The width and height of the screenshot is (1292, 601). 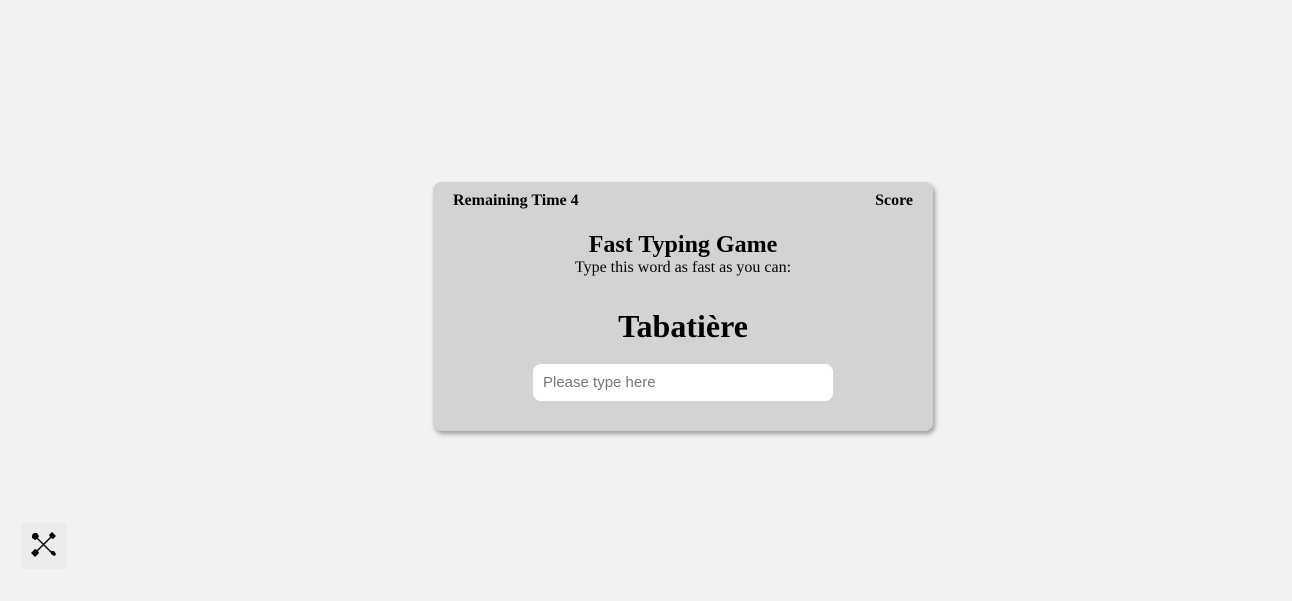 I want to click on remaining-time: Remaining Time 4, so click(x=516, y=200).